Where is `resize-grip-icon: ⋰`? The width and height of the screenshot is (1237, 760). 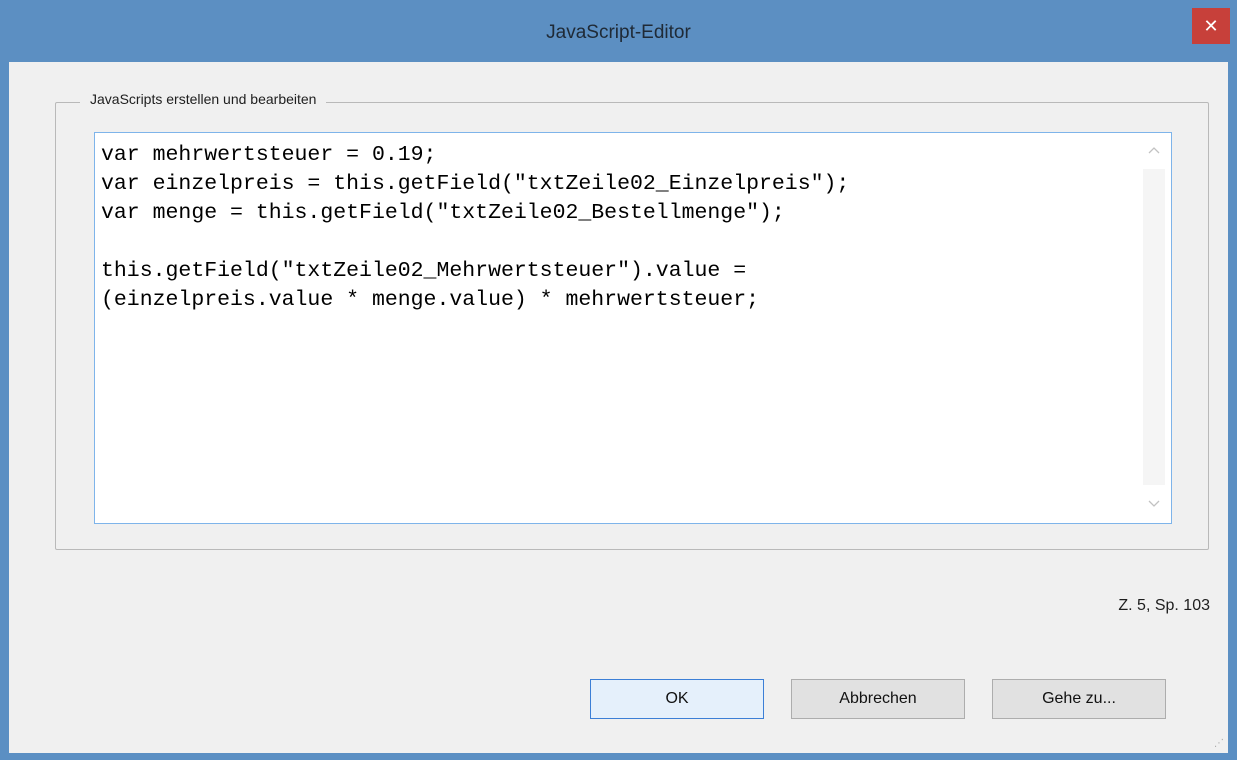 resize-grip-icon: ⋰ is located at coordinates (1220, 745).